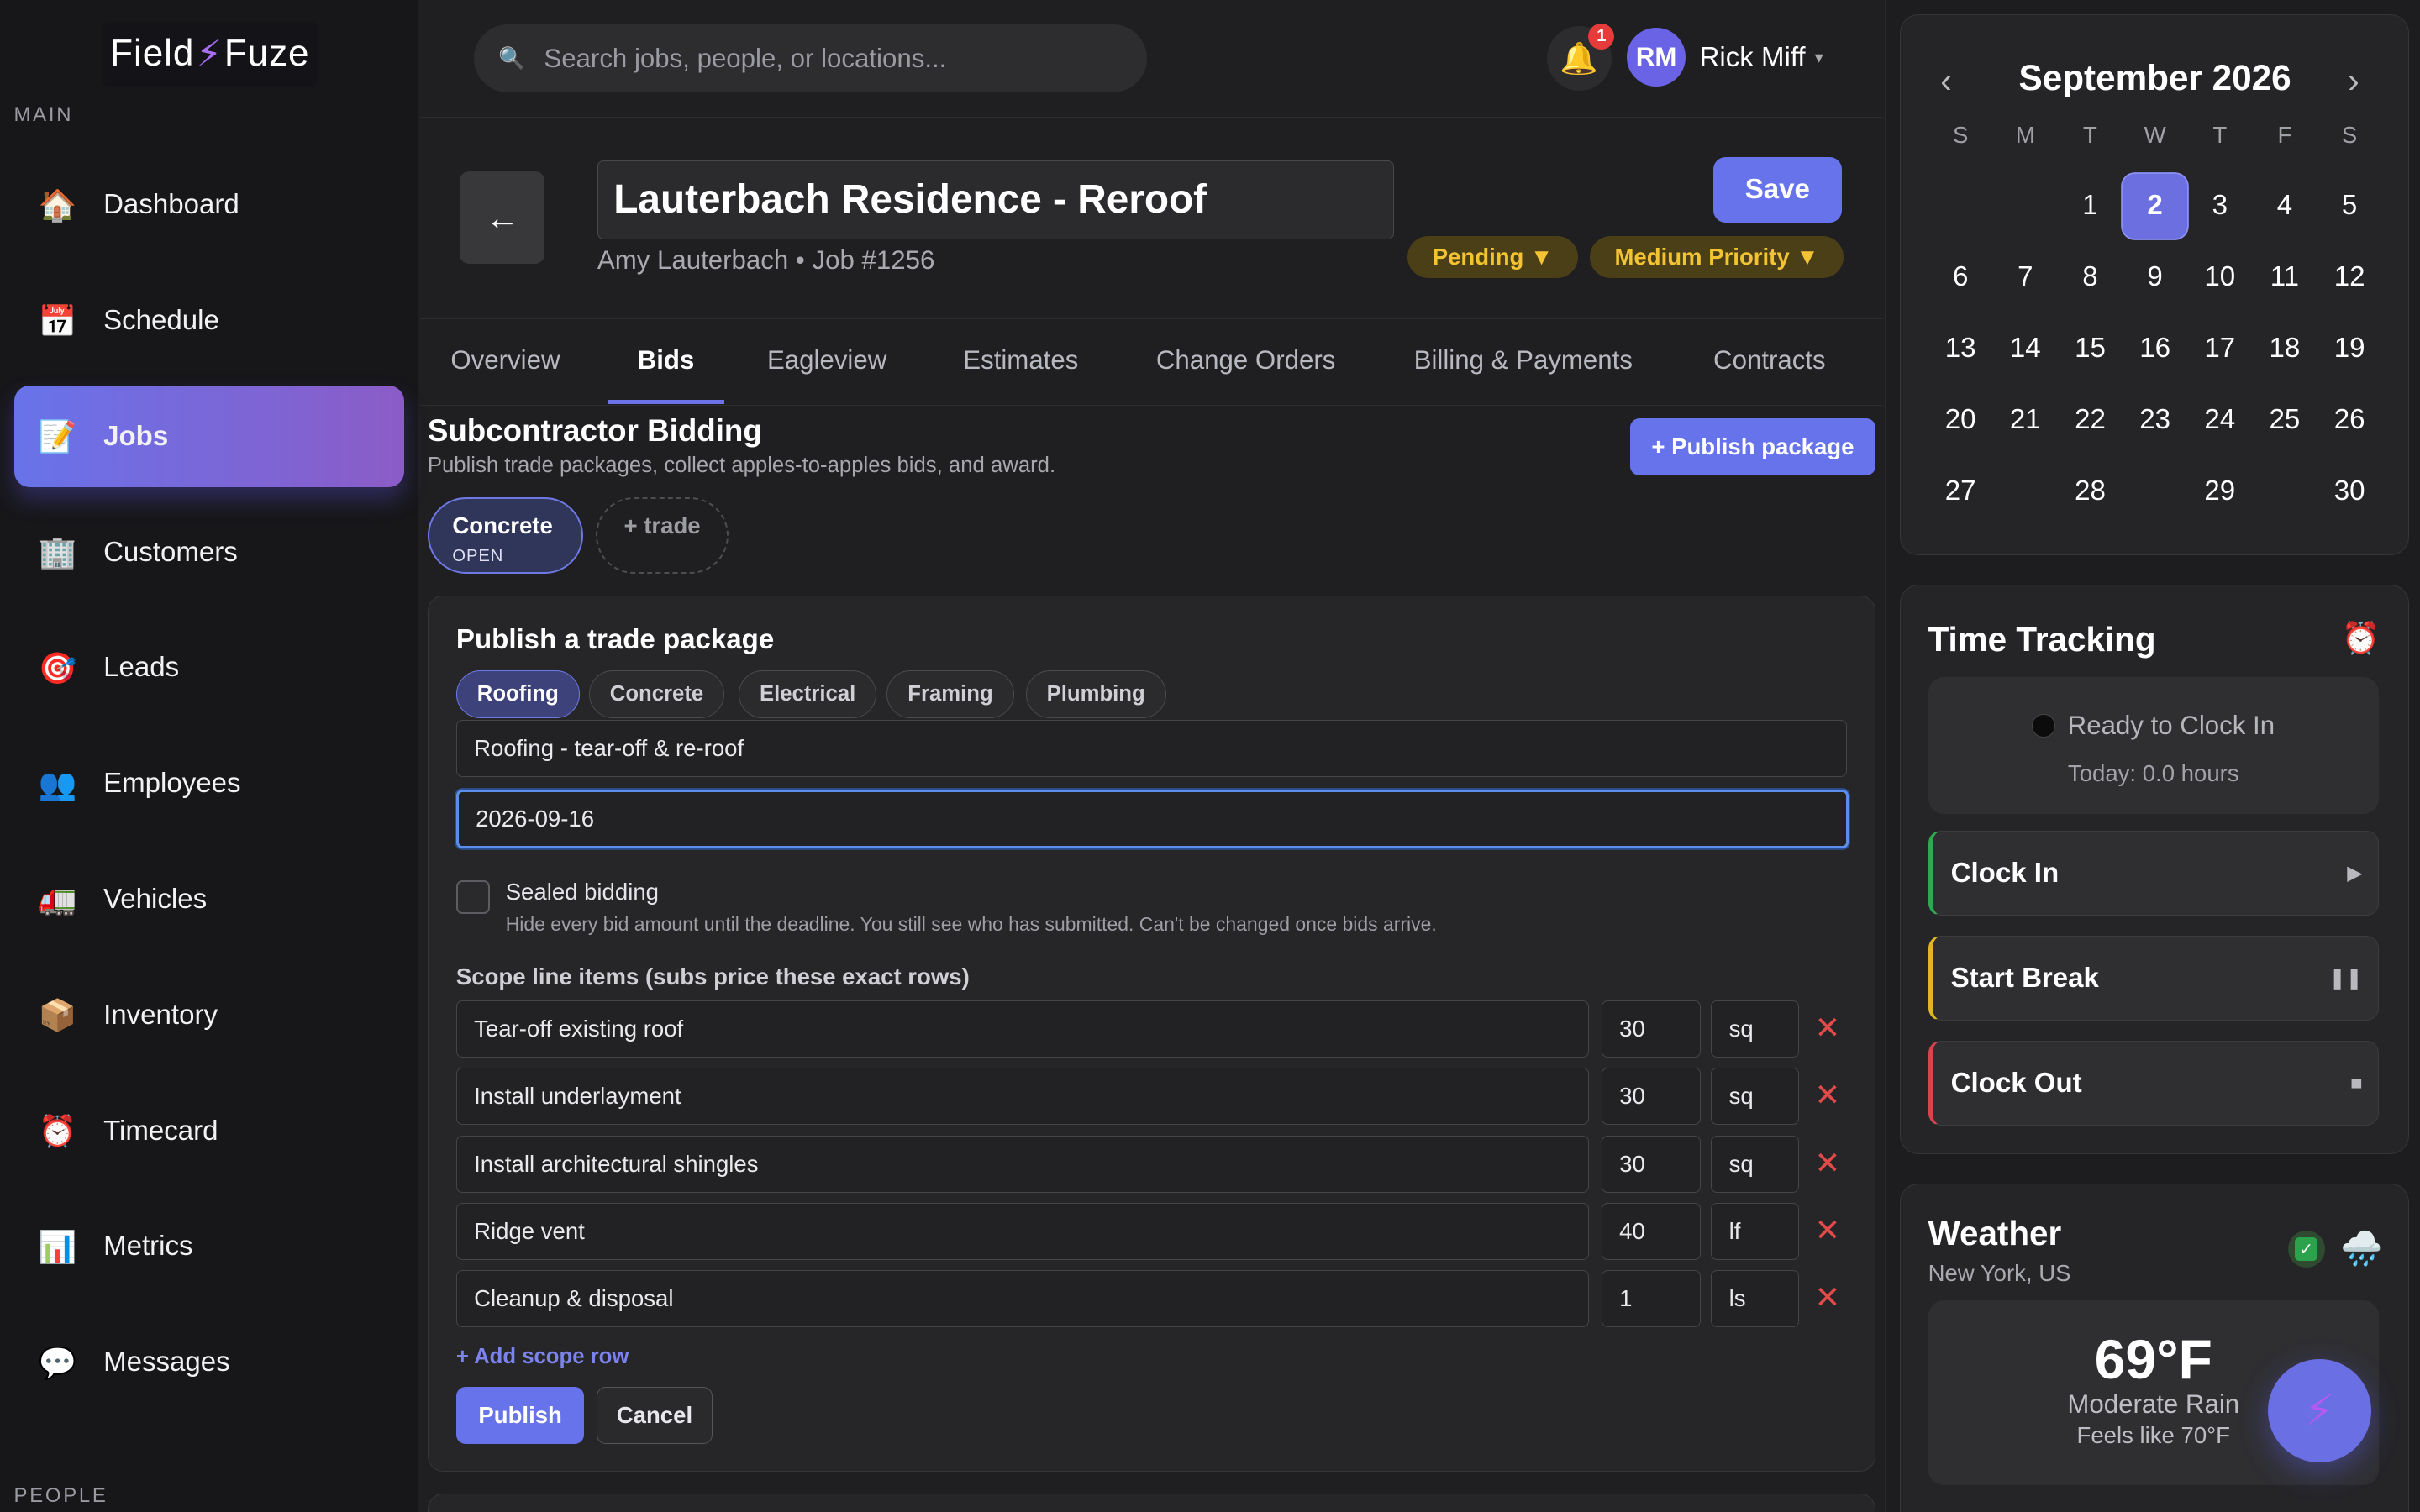 The height and width of the screenshot is (1512, 2420). I want to click on scope-quantity-input: 40, so click(1651, 1231).